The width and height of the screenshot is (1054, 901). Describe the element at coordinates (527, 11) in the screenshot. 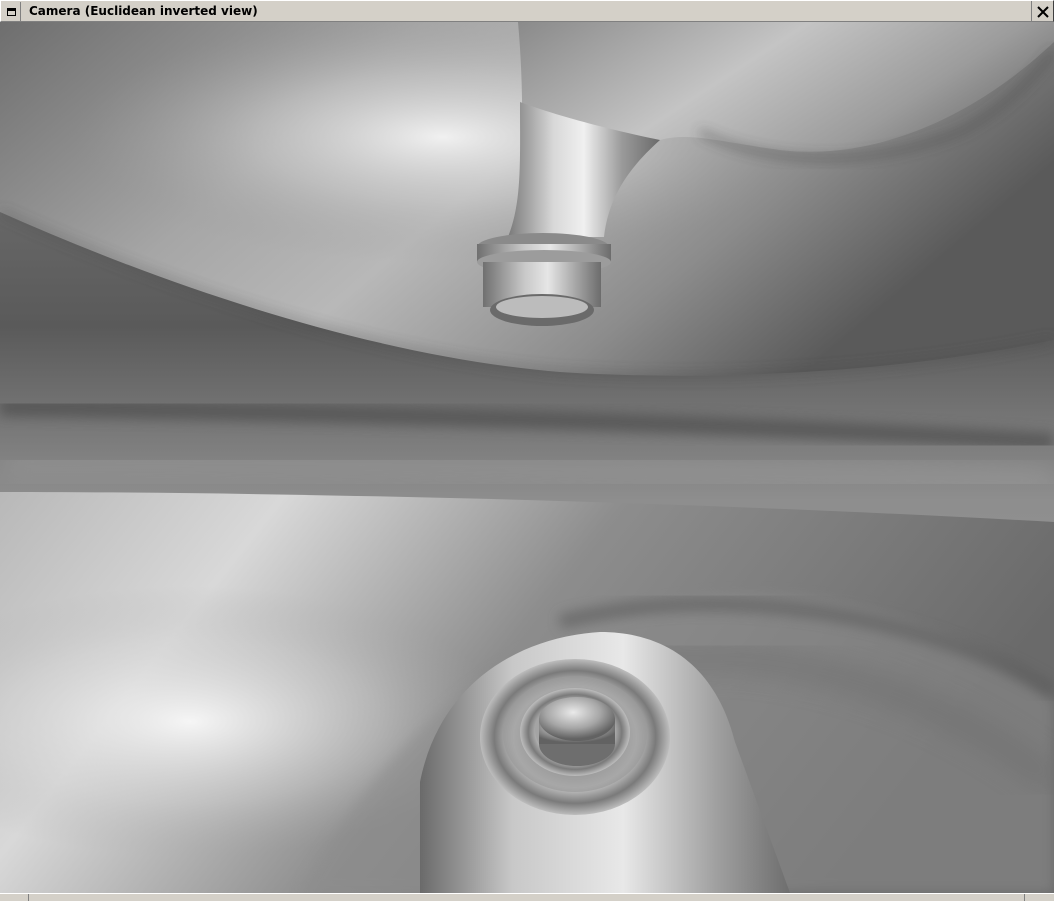

I see `title-bar: Camera (Euclidean inverted view)` at that location.